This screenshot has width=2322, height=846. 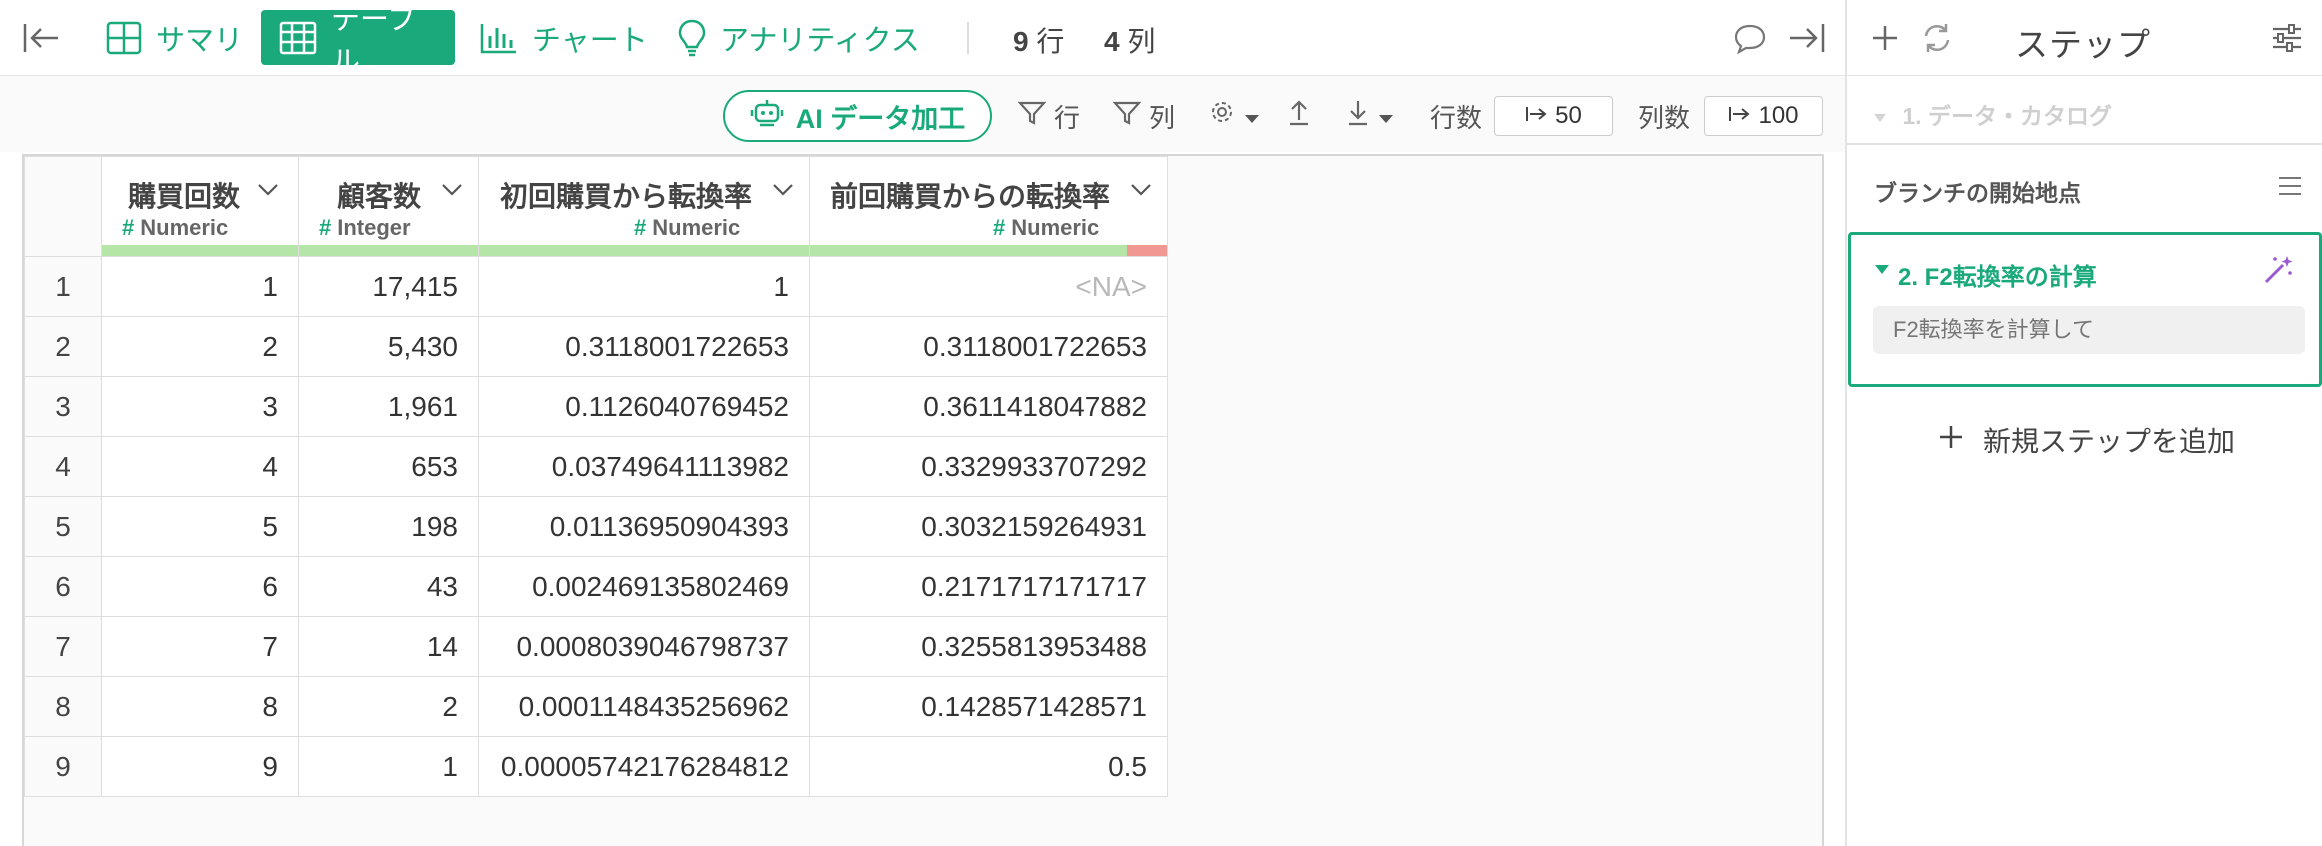 I want to click on table-cell: 0.3255813953488, so click(x=988, y=646).